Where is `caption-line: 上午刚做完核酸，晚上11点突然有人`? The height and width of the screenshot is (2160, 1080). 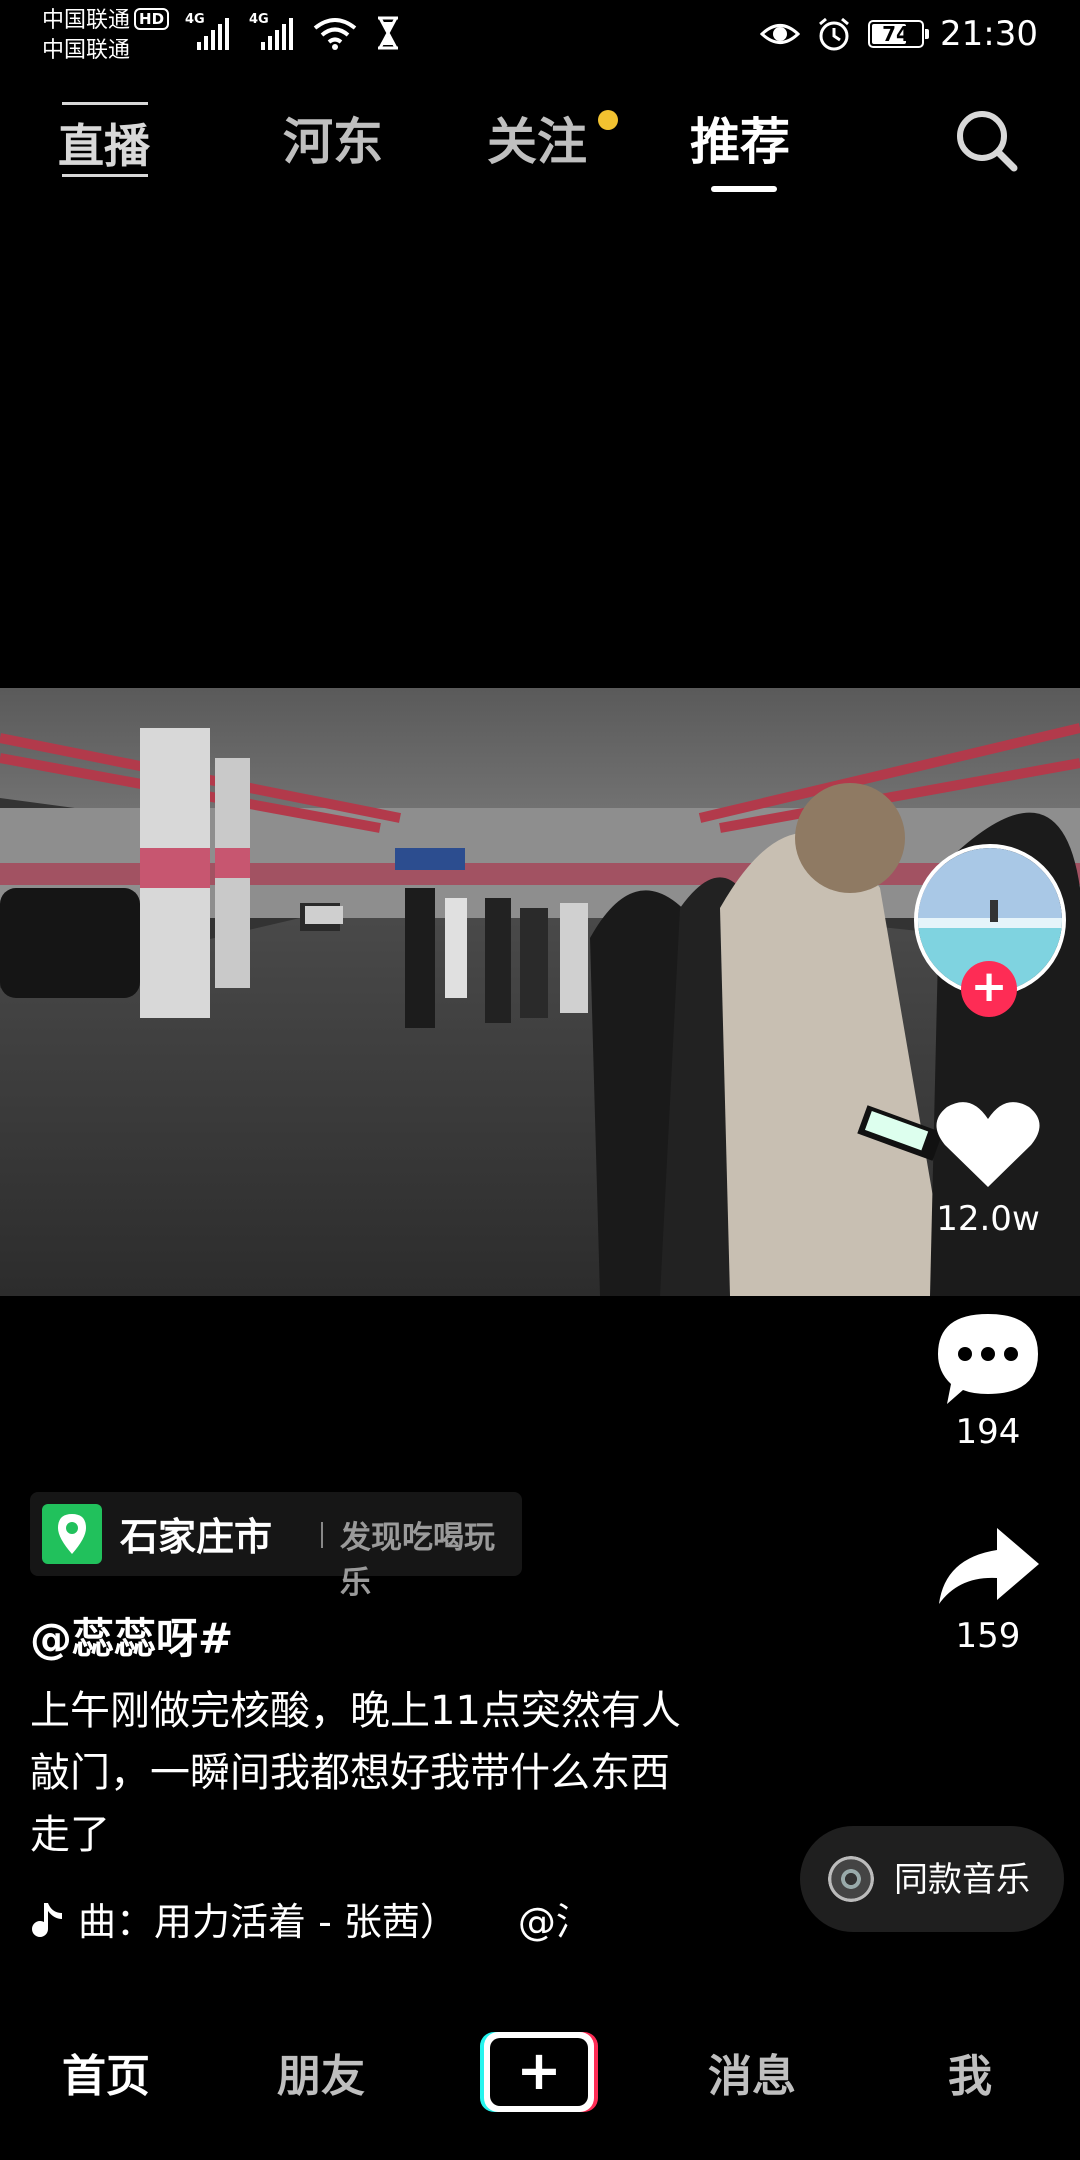
caption-line: 上午刚做完核酸，晚上11点突然有人 is located at coordinates (355, 1711).